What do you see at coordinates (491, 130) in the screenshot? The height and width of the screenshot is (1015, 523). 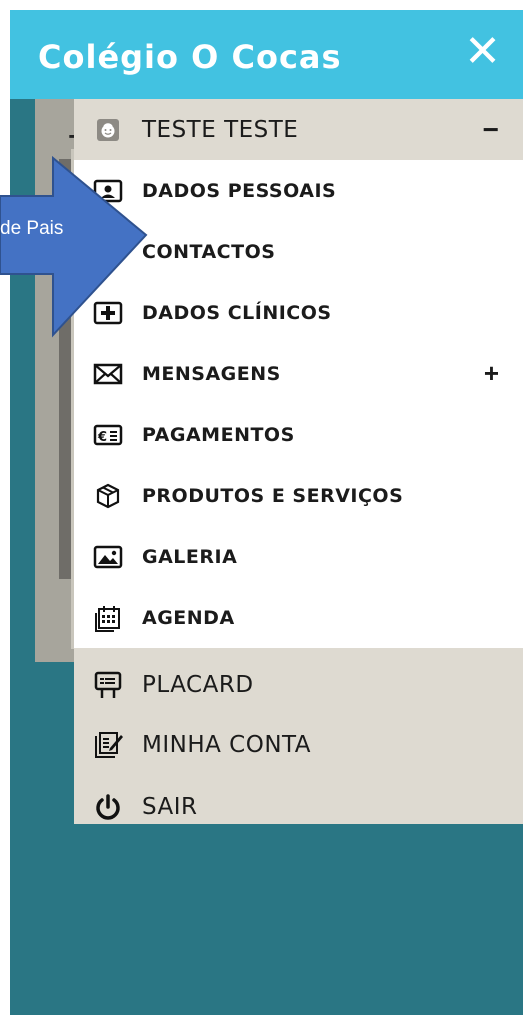 I see `collapse-icon: −` at bounding box center [491, 130].